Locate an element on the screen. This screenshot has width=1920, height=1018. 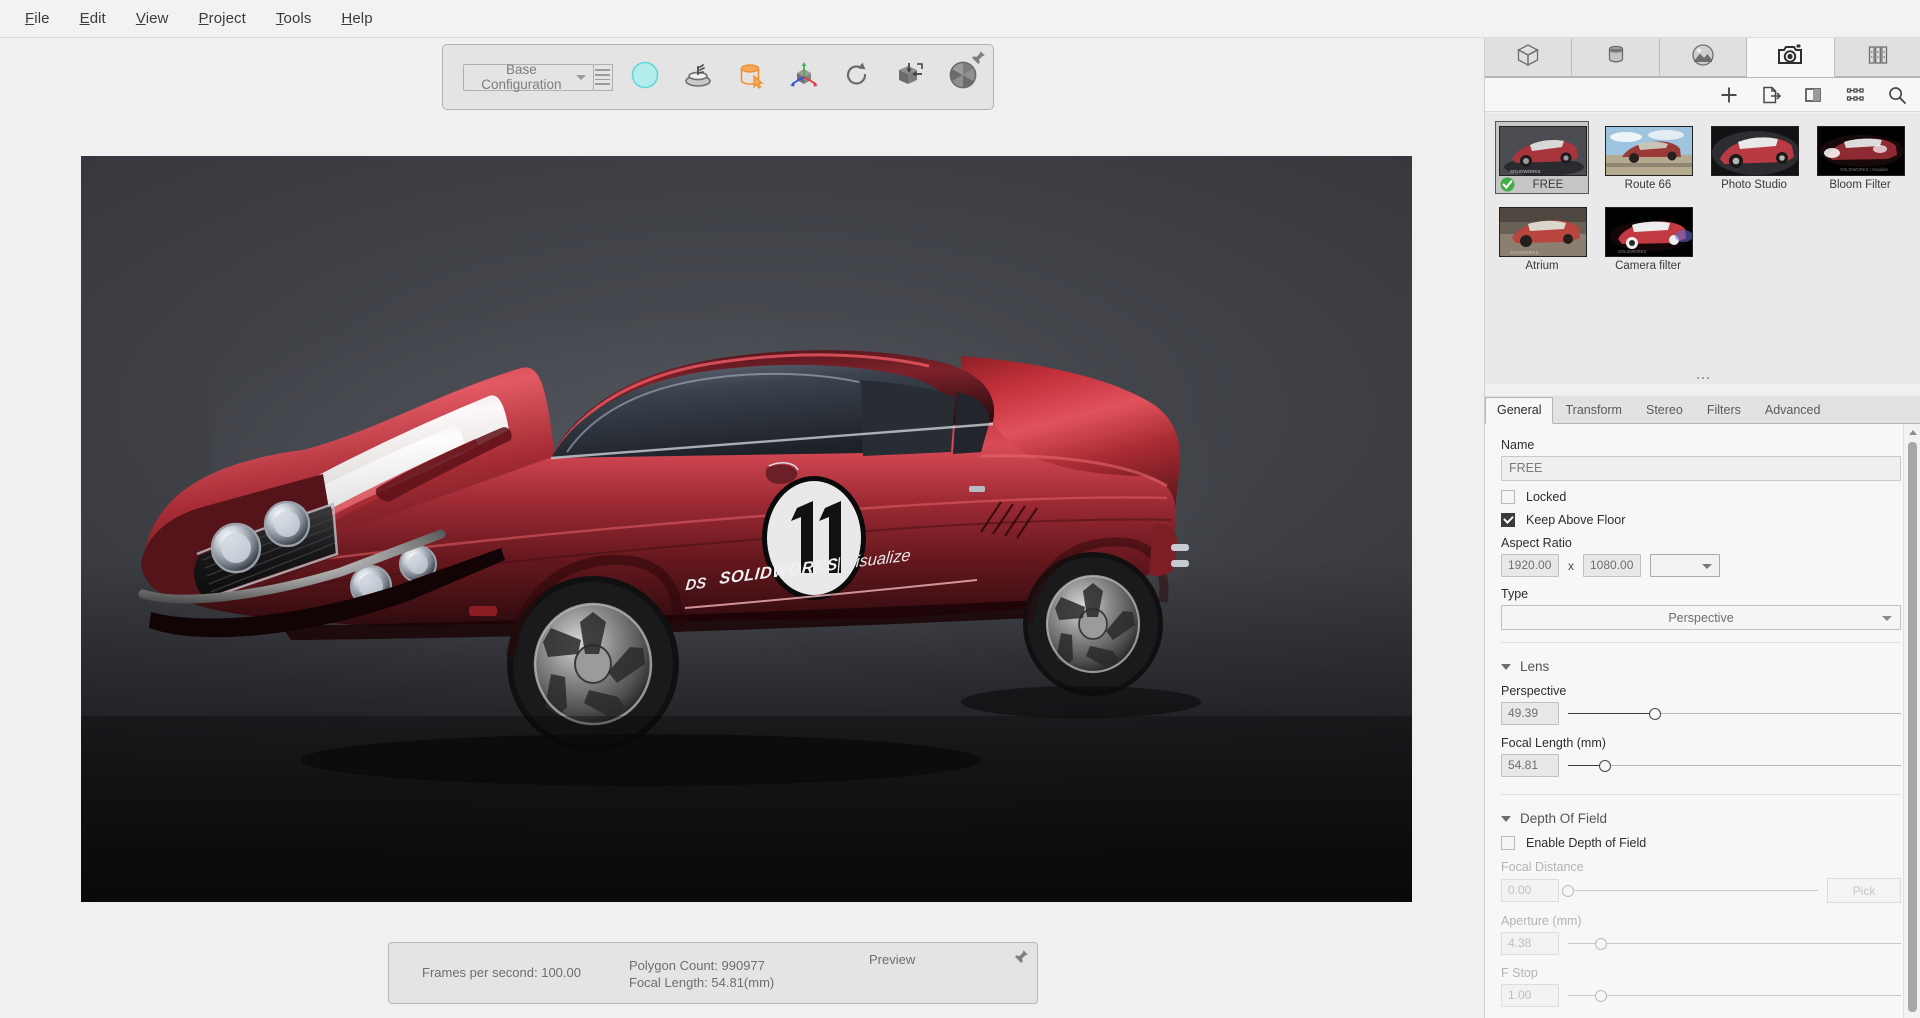
camera-item-route-66: Route 66 is located at coordinates (1648, 157).